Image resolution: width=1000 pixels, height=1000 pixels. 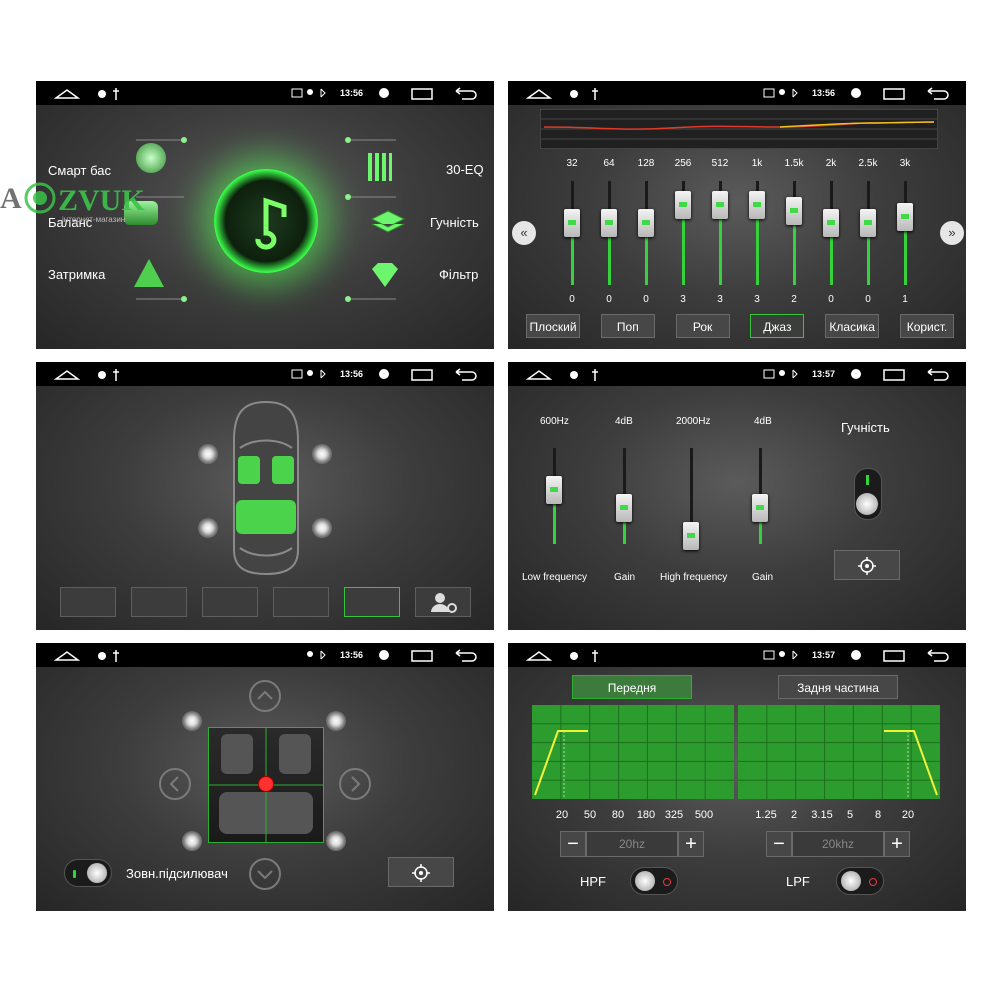 I want to click on volume-indicator, so click(x=867, y=480).